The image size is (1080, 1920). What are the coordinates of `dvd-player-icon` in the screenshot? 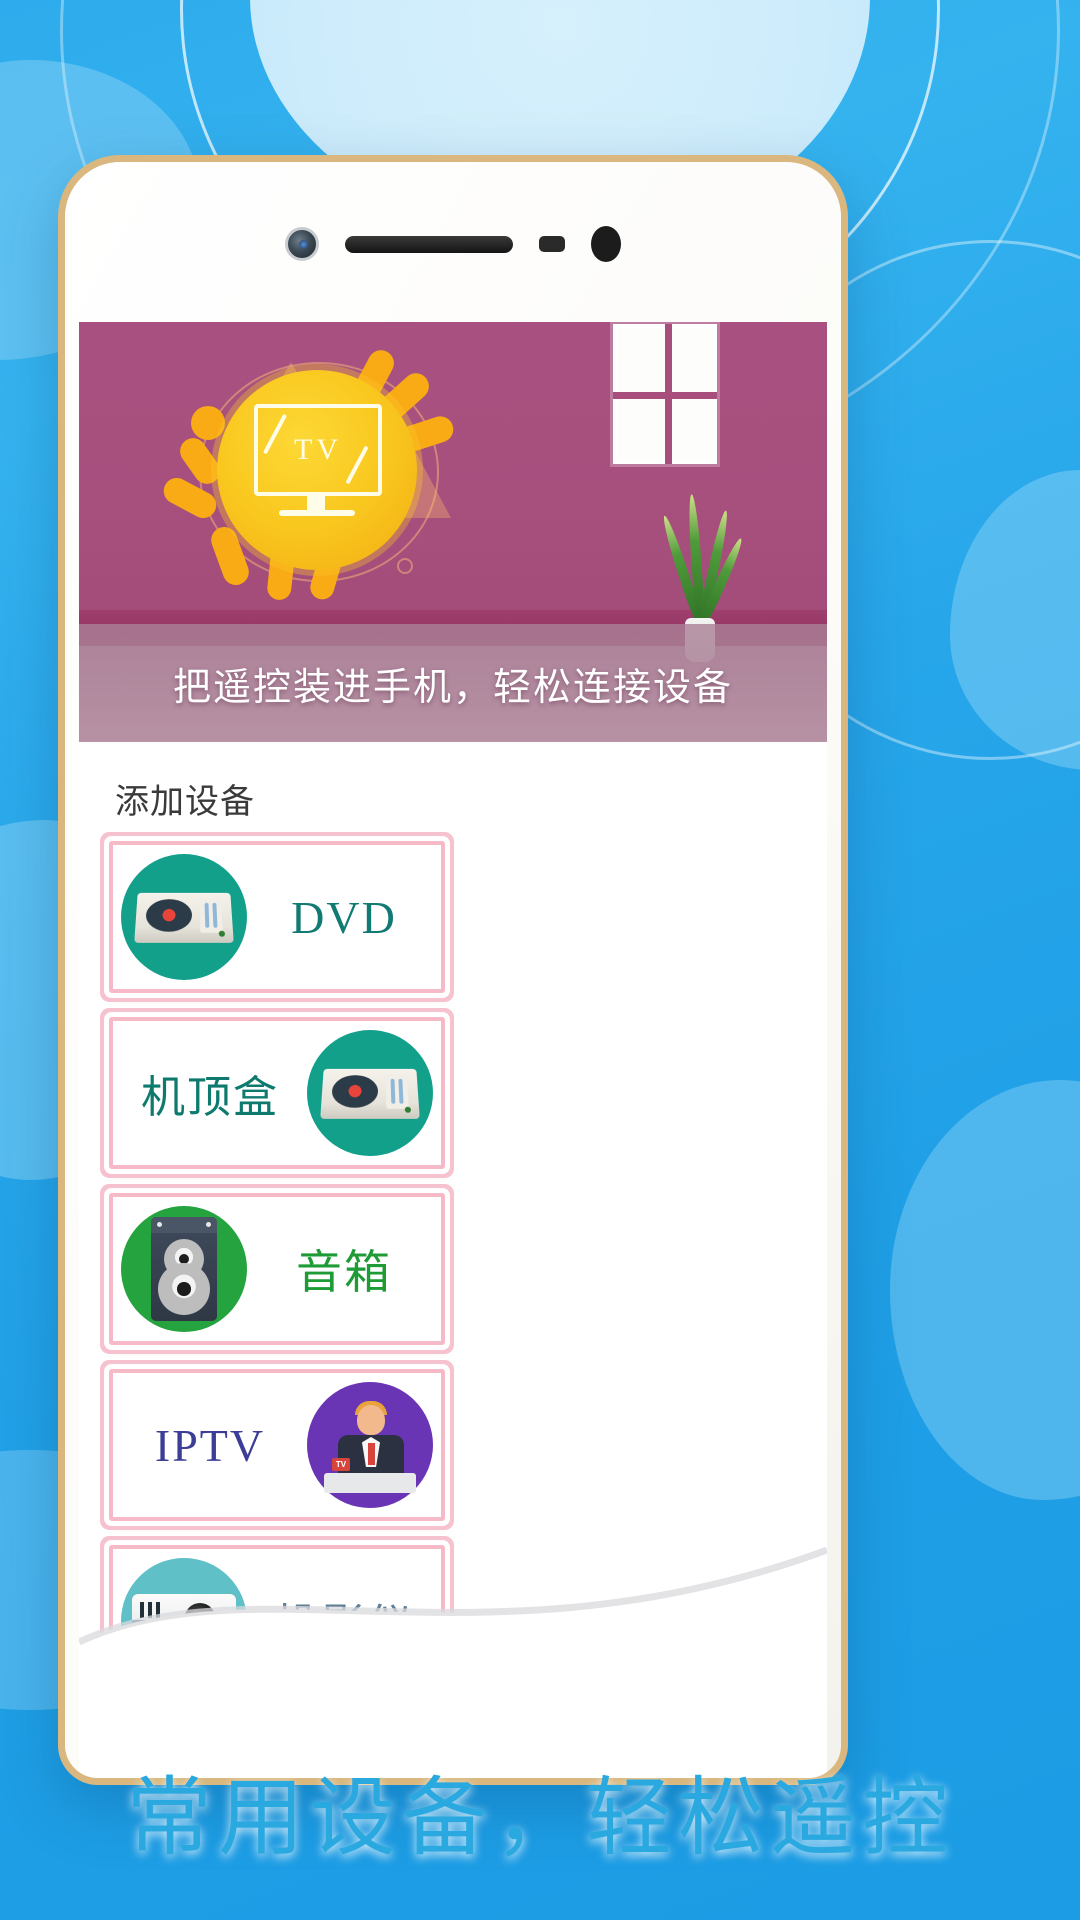 It's located at (184, 917).